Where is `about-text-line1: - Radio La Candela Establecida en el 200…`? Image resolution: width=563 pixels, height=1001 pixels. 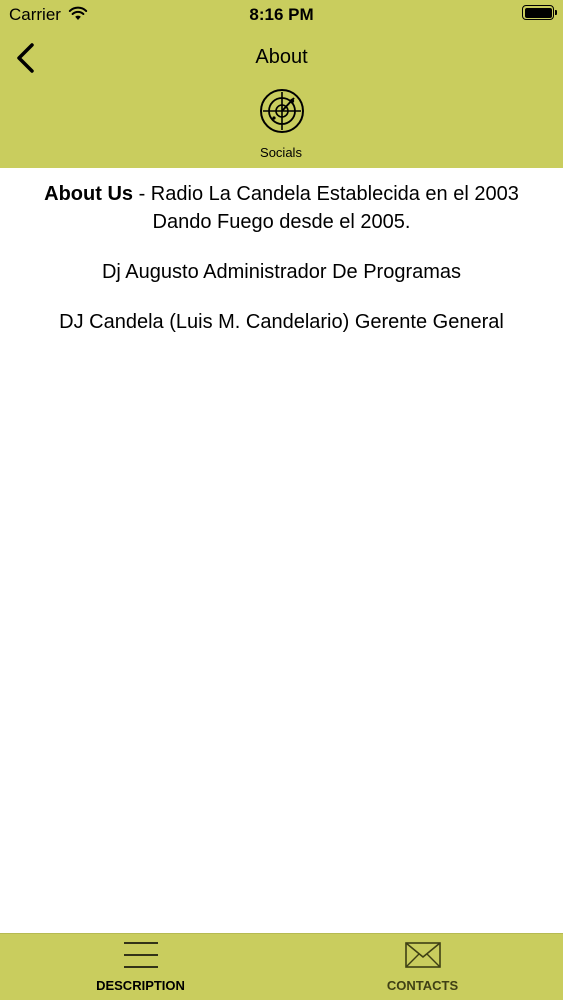
about-text-line1: - Radio La Candela Establecida en el 200… is located at coordinates (326, 194).